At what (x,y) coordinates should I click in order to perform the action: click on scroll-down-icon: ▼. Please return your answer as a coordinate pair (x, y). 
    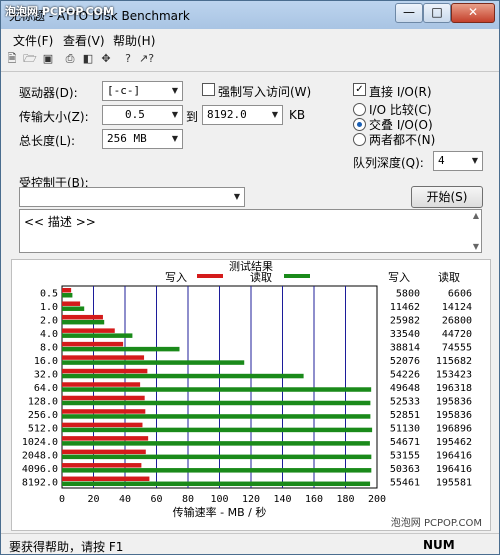
    Looking at the image, I should click on (476, 246).